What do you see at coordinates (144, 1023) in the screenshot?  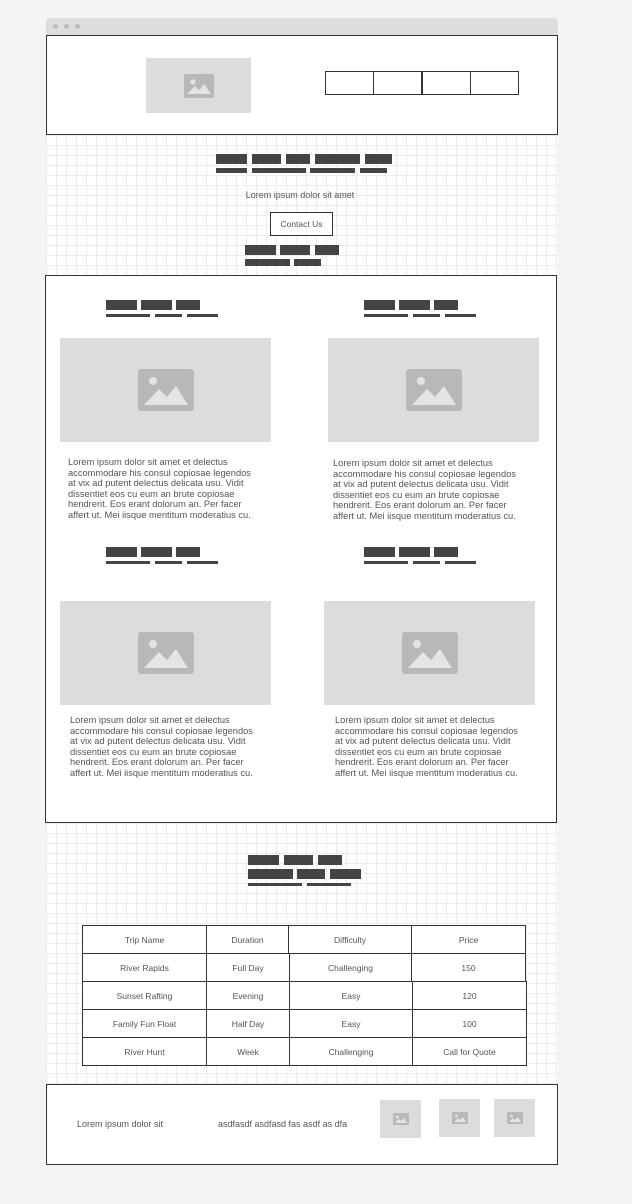 I see `table-cell: Family Fun Float` at bounding box center [144, 1023].